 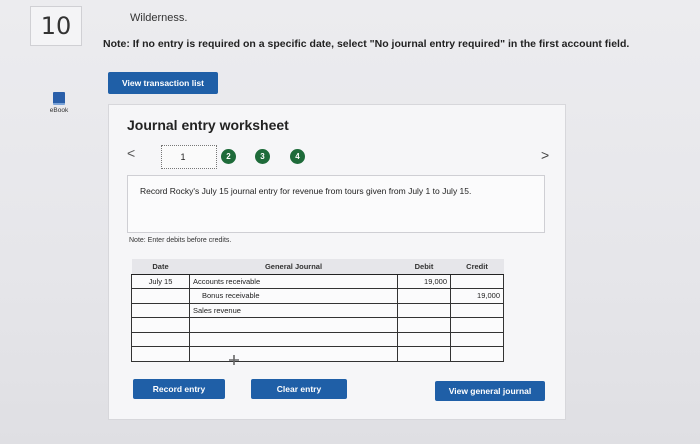 I want to click on account-cell: Sales revenue, so click(x=293, y=310).